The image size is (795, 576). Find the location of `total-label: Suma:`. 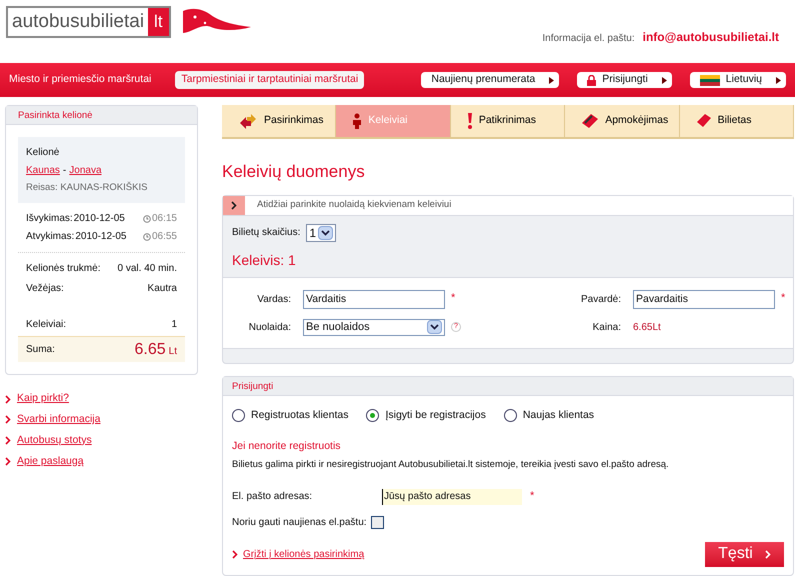

total-label: Suma: is located at coordinates (40, 350).